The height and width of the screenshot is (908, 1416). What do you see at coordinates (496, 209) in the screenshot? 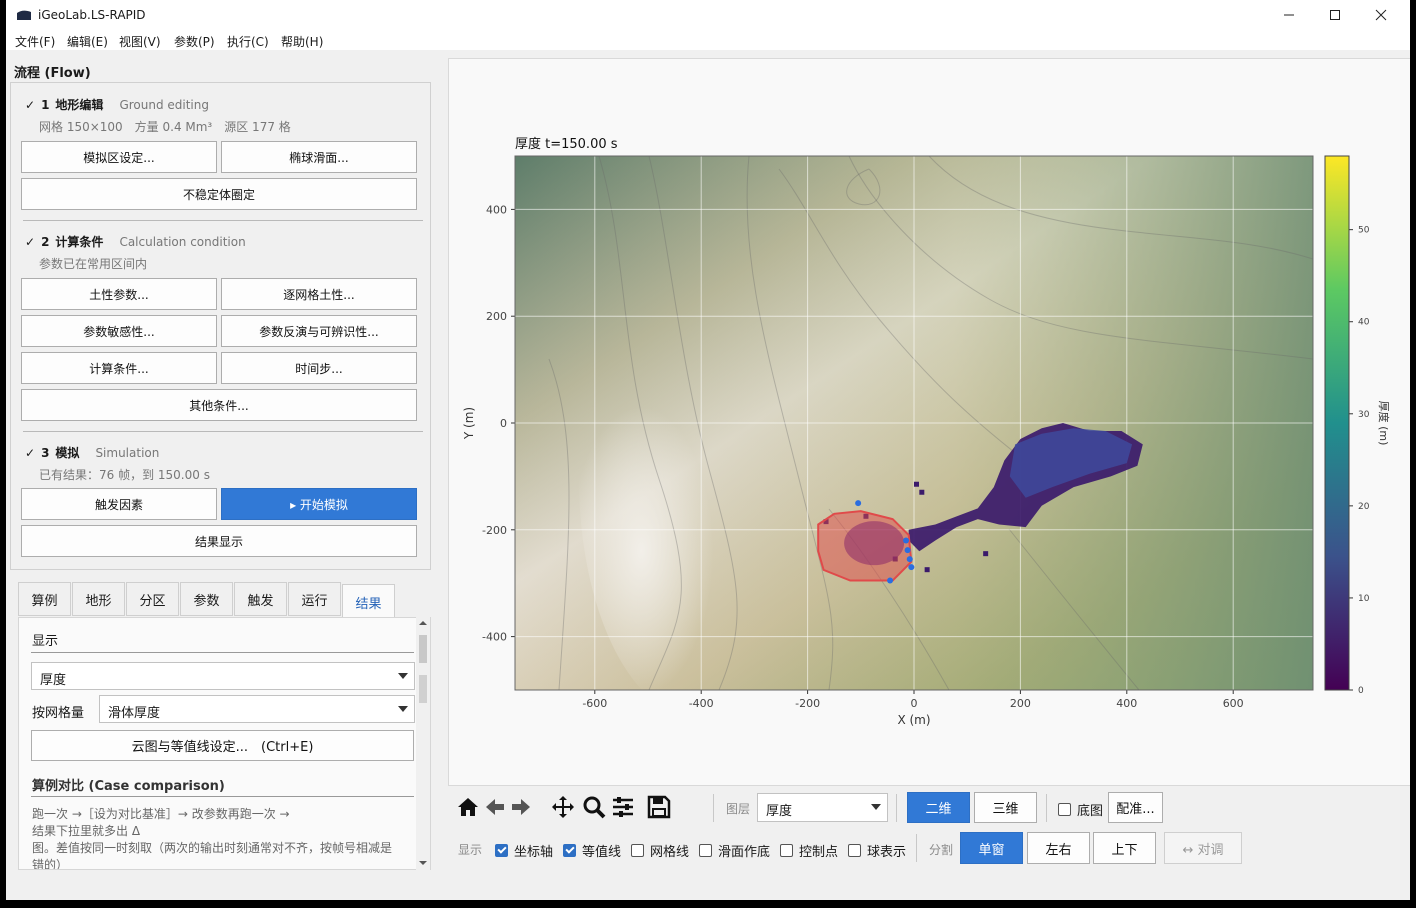
I see `y-tick-label: 400` at bounding box center [496, 209].